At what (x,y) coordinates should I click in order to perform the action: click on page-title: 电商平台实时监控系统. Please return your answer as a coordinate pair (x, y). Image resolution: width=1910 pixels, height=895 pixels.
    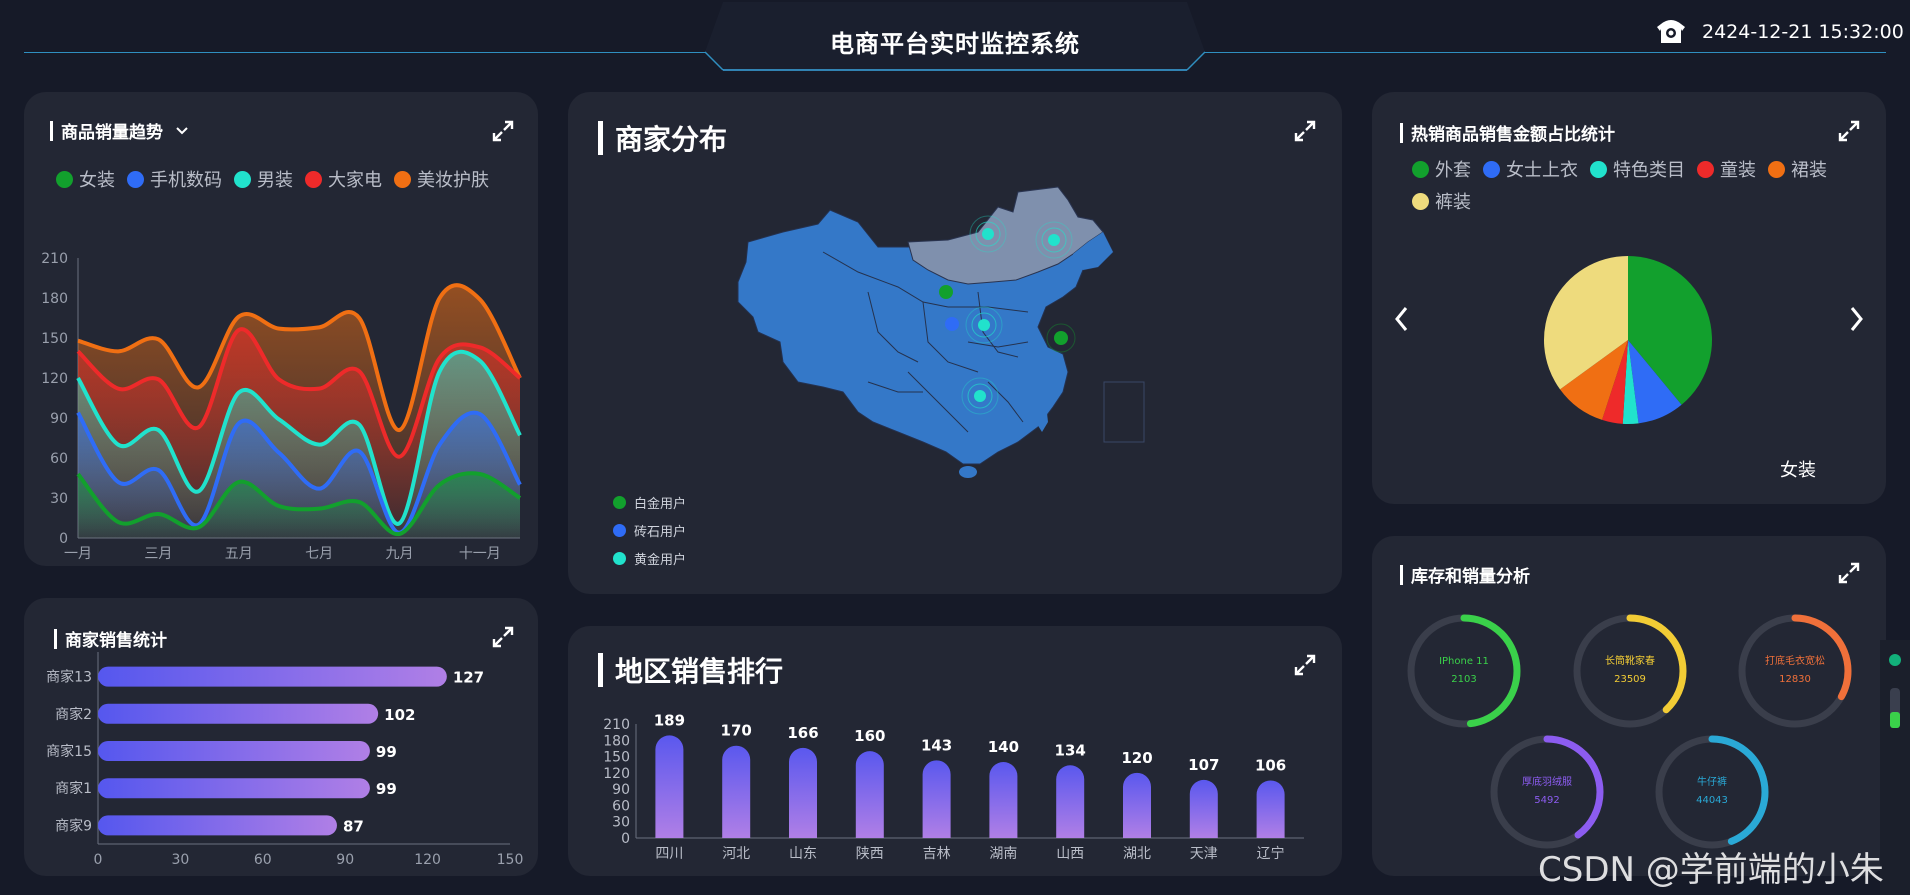
    Looking at the image, I should click on (955, 44).